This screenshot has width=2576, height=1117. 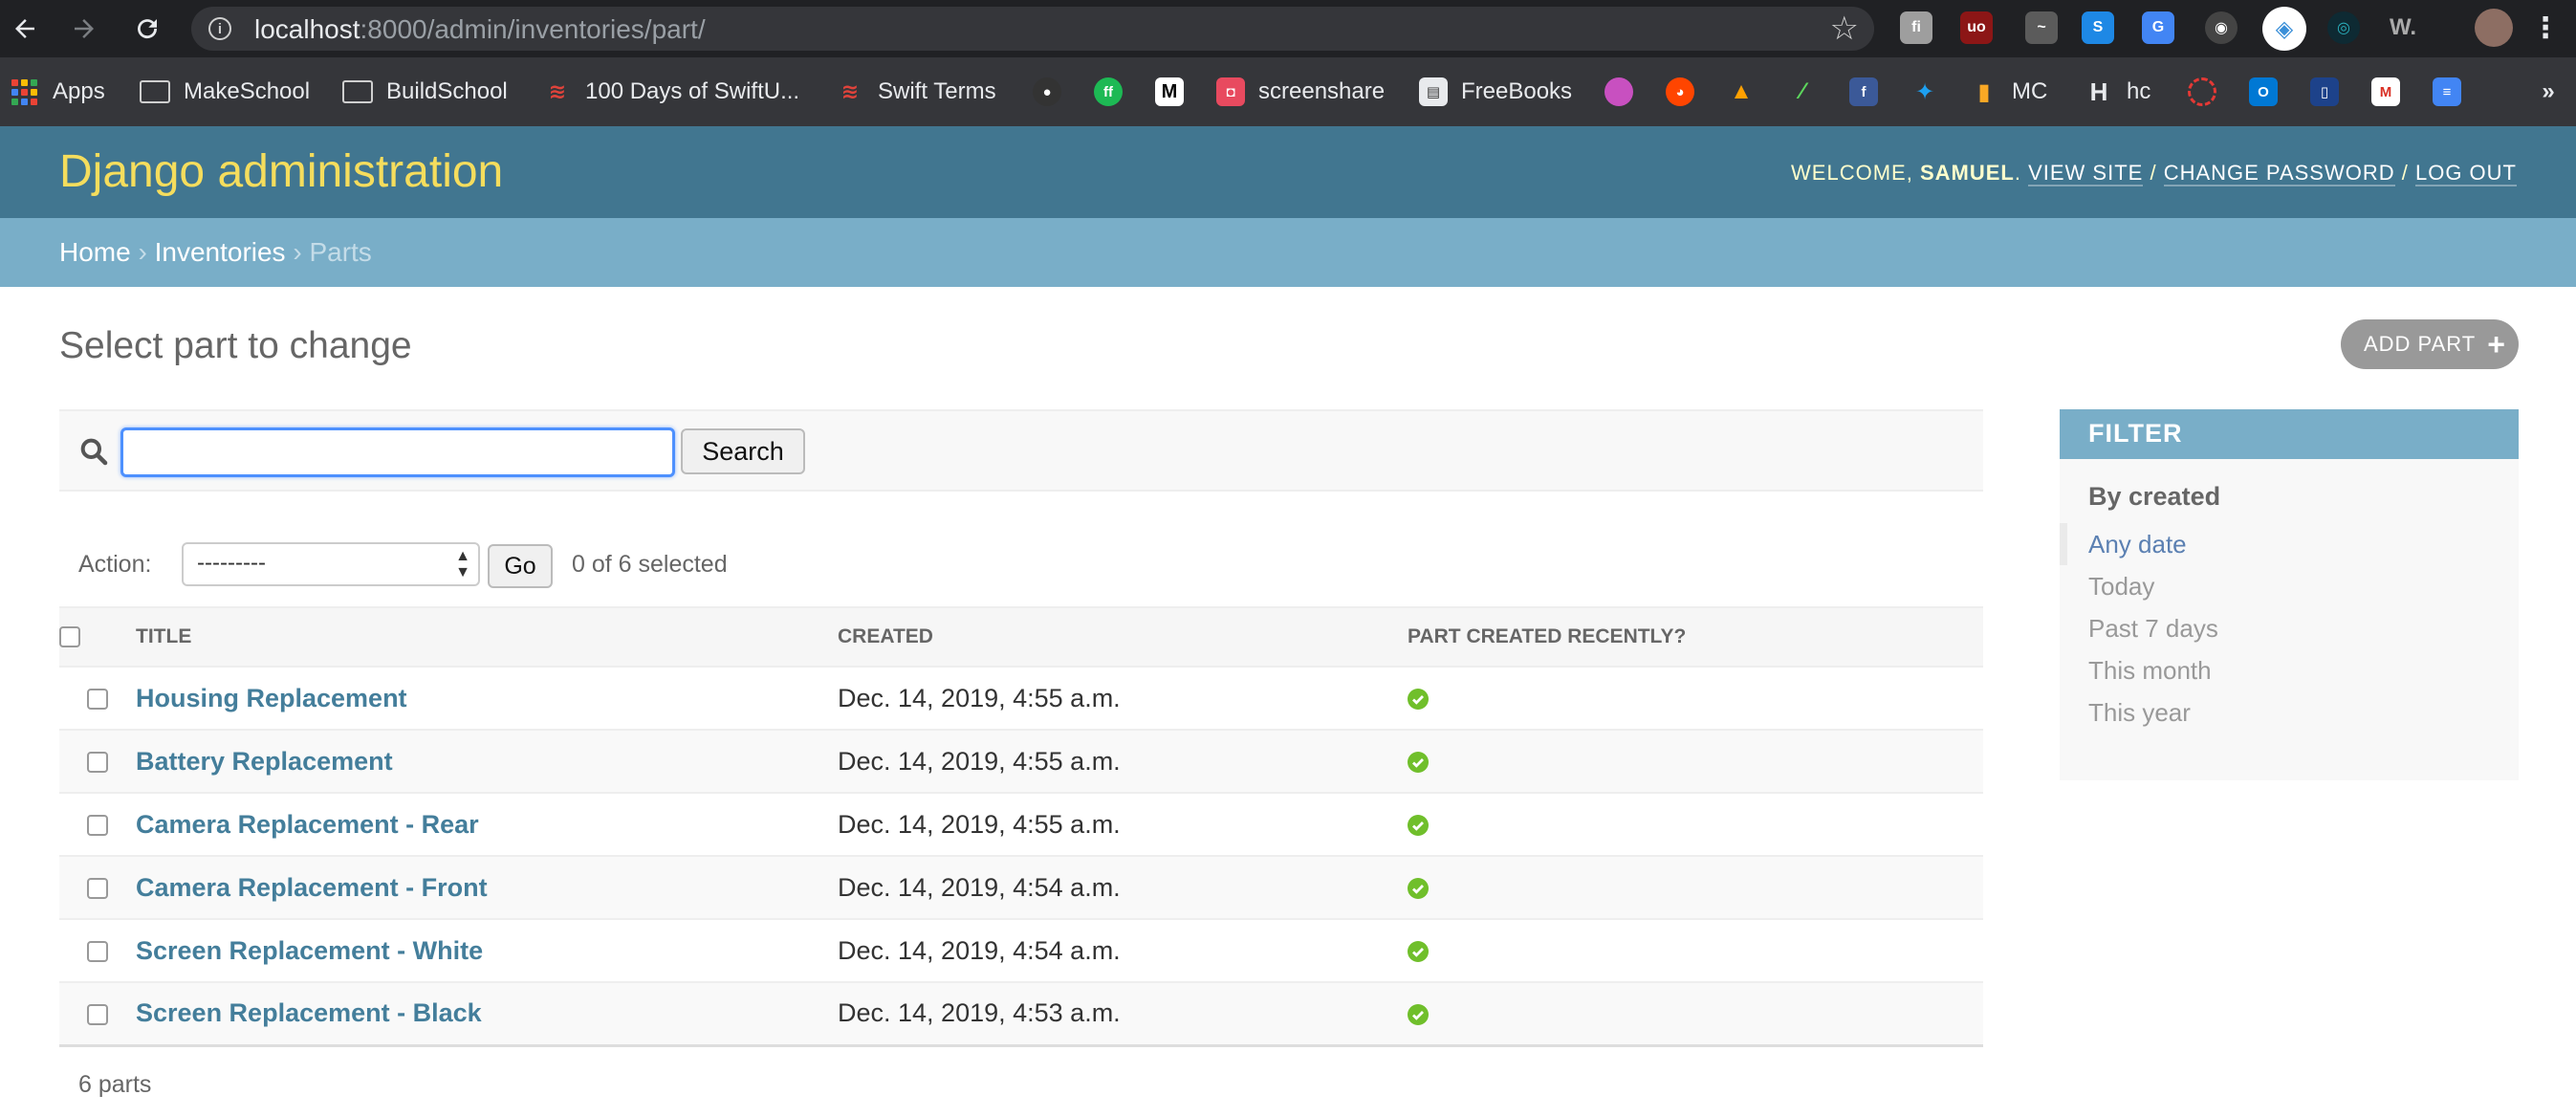 I want to click on profile-avatar, so click(x=2494, y=28).